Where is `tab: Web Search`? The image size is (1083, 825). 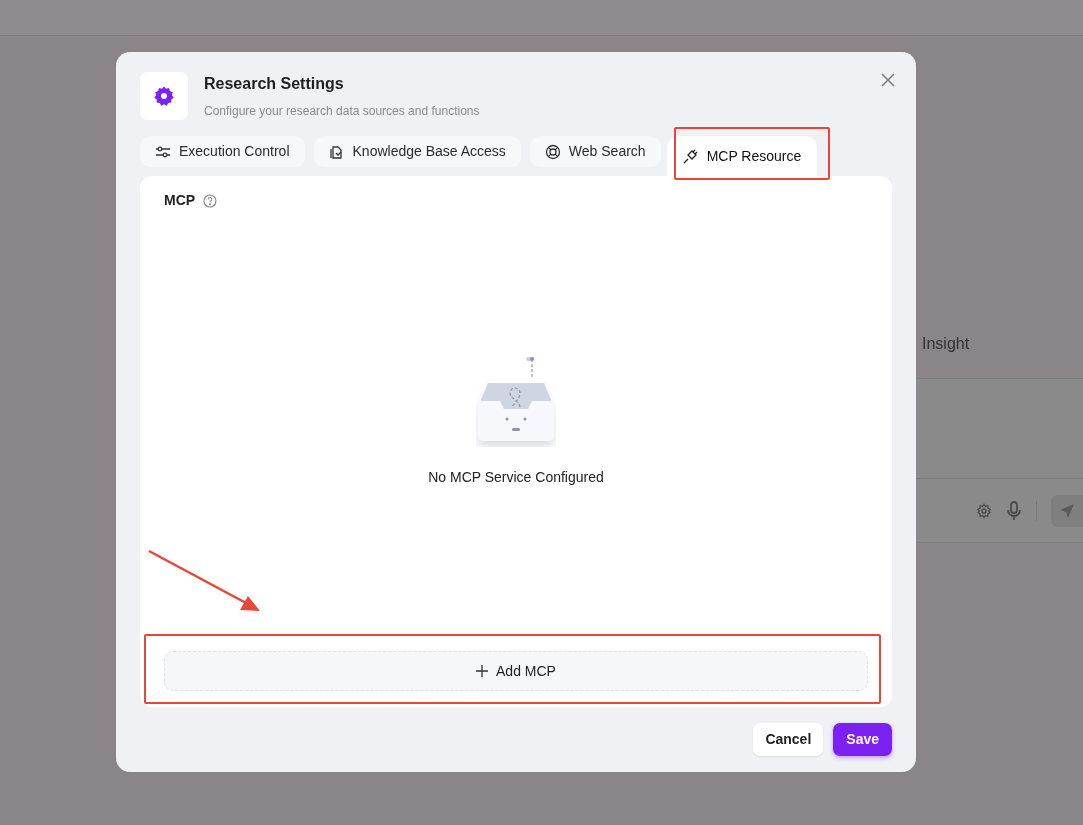
tab: Web Search is located at coordinates (595, 151).